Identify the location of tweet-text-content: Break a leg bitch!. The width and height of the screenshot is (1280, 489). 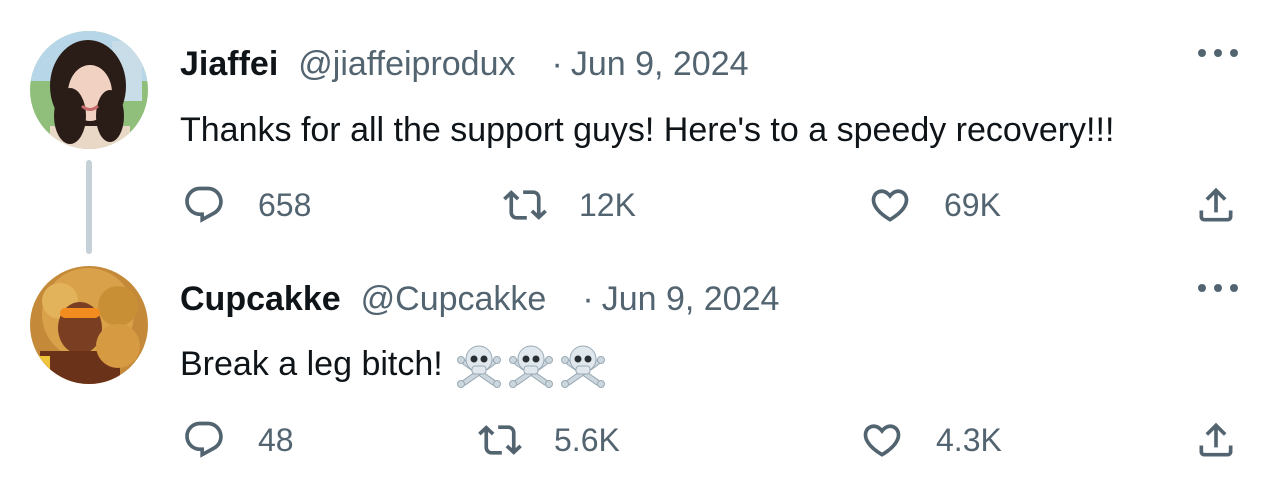
(311, 363).